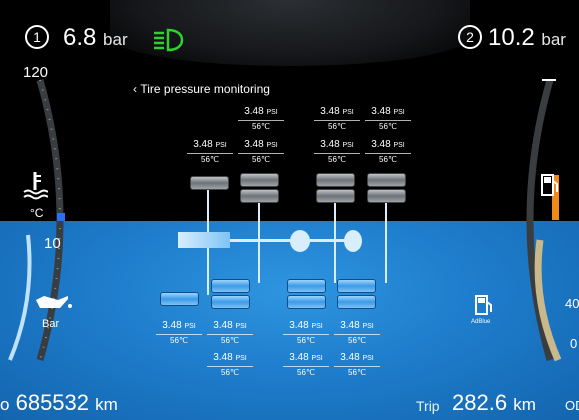 The height and width of the screenshot is (420, 579). Describe the element at coordinates (483, 305) in the screenshot. I see `adblue-pump-icon` at that location.